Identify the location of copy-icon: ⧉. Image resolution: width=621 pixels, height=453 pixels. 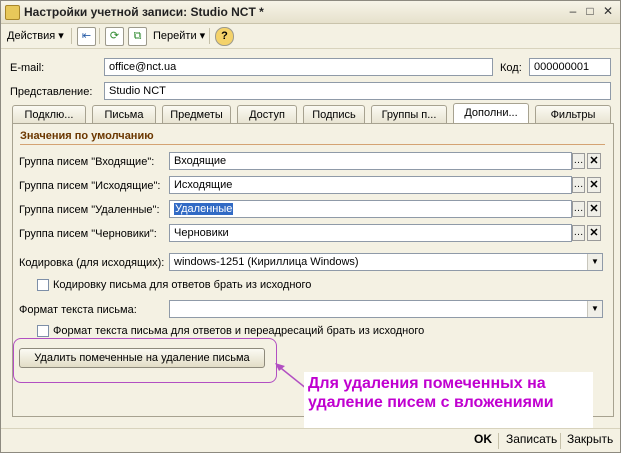
(137, 36).